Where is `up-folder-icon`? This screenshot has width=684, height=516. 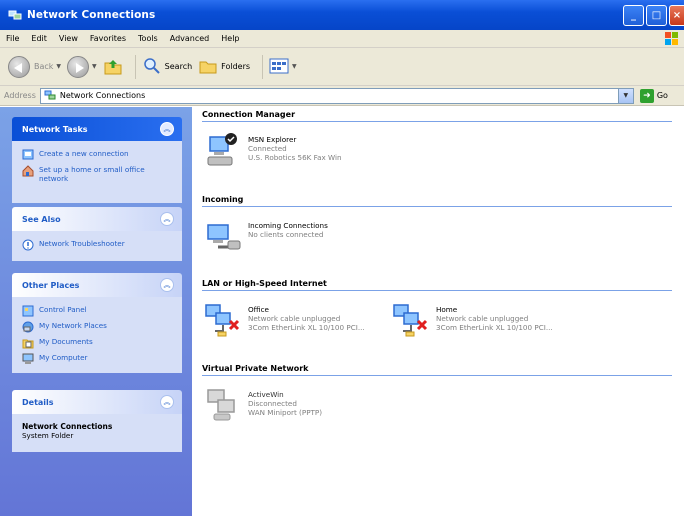 up-folder-icon is located at coordinates (113, 67).